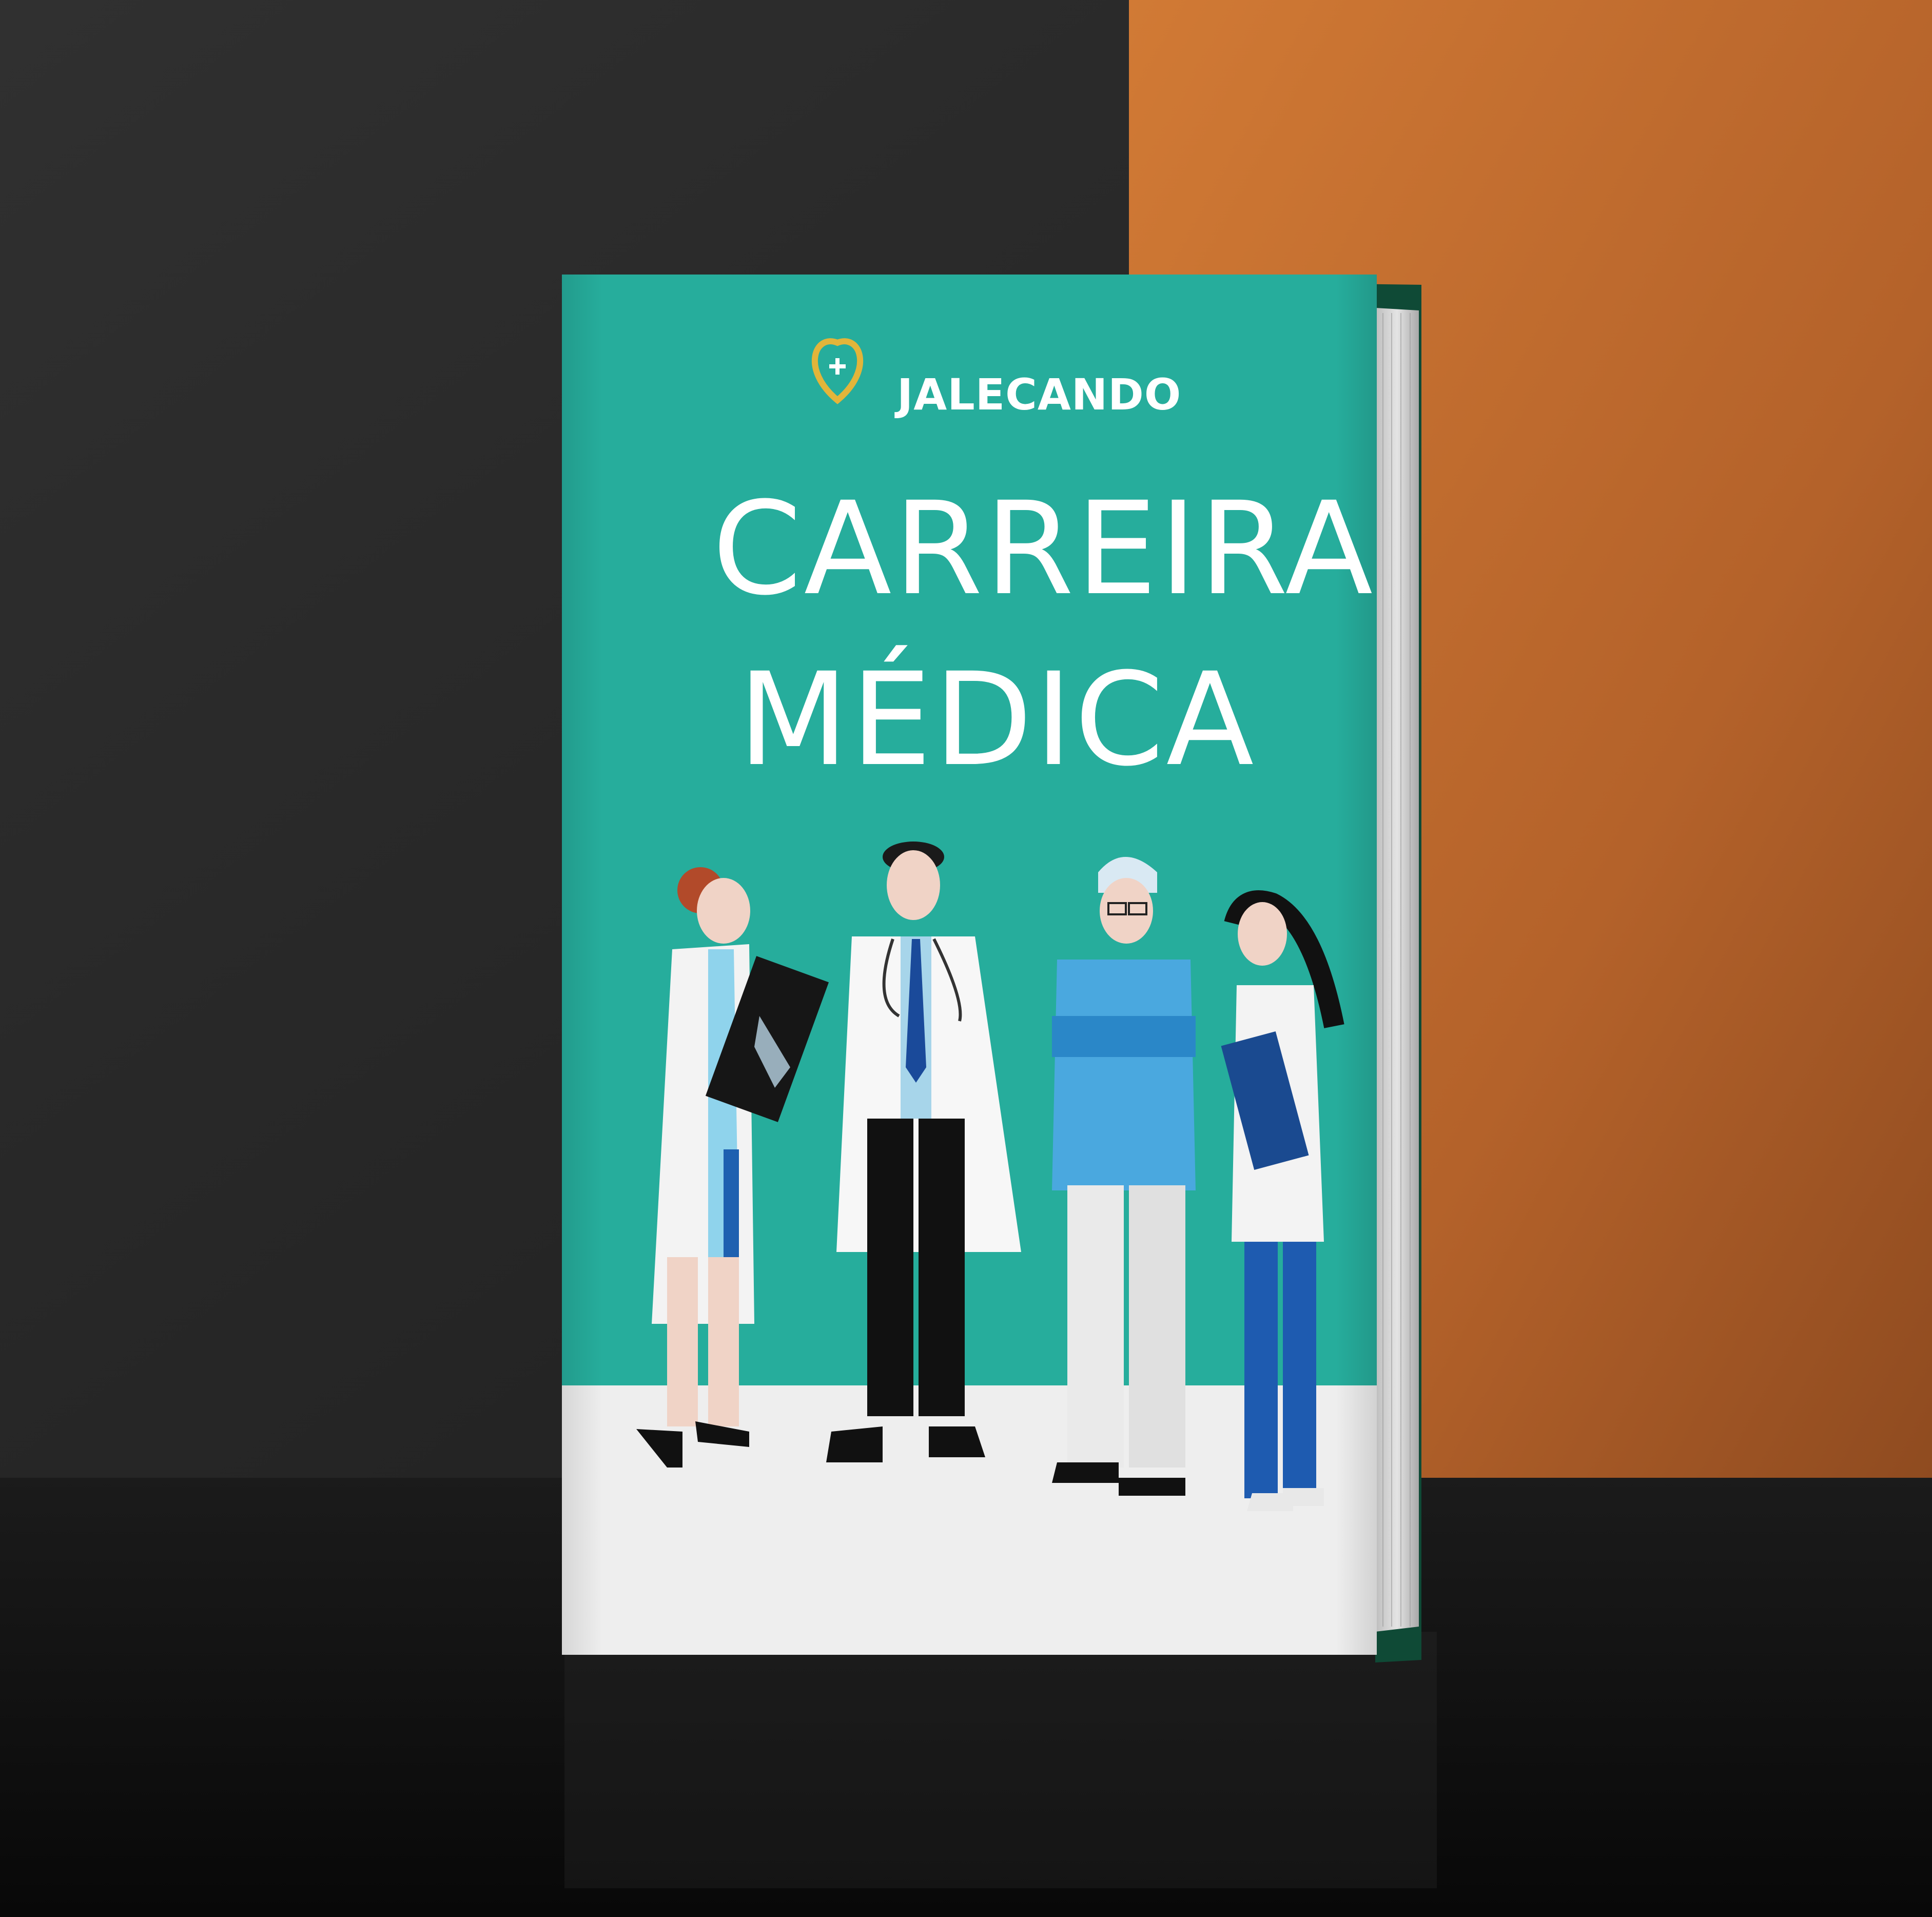 The image size is (1932, 1917). I want to click on book-title-line-1: CARREIRA, so click(1043, 548).